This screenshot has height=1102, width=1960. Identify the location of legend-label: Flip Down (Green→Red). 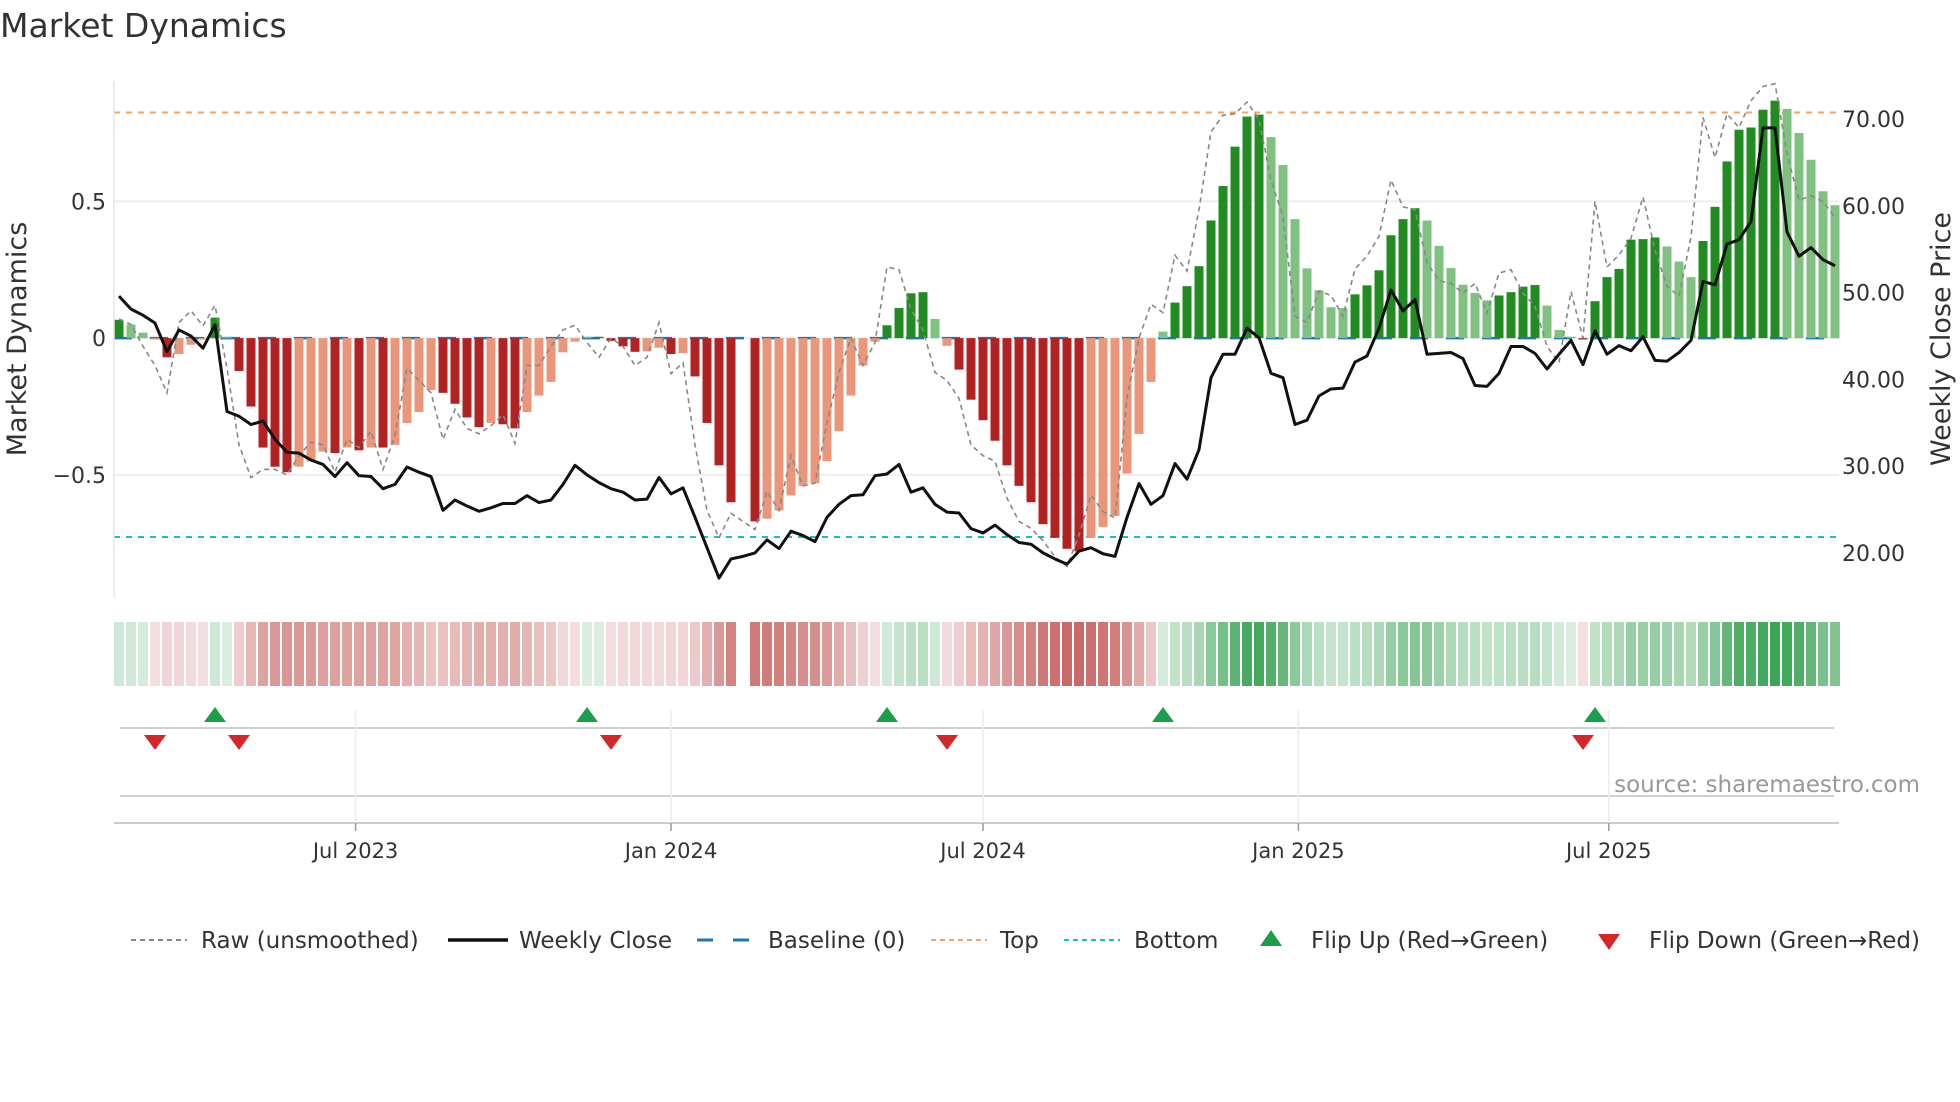
(1784, 941).